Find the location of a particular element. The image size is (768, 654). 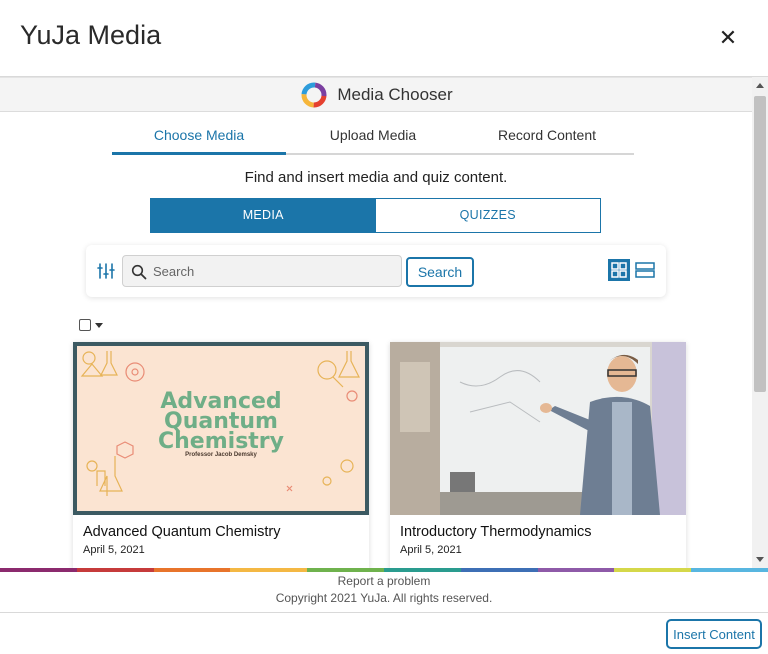

filter-sliders-icon is located at coordinates (106, 271).